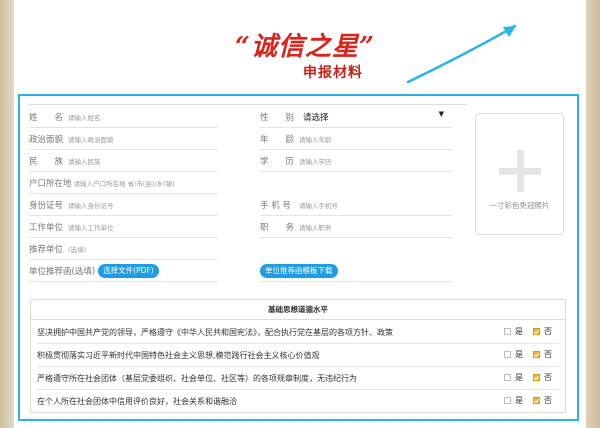 The height and width of the screenshot is (428, 600). What do you see at coordinates (128, 270) in the screenshot?
I see `upload-file-button: 选择文件(PDF)` at bounding box center [128, 270].